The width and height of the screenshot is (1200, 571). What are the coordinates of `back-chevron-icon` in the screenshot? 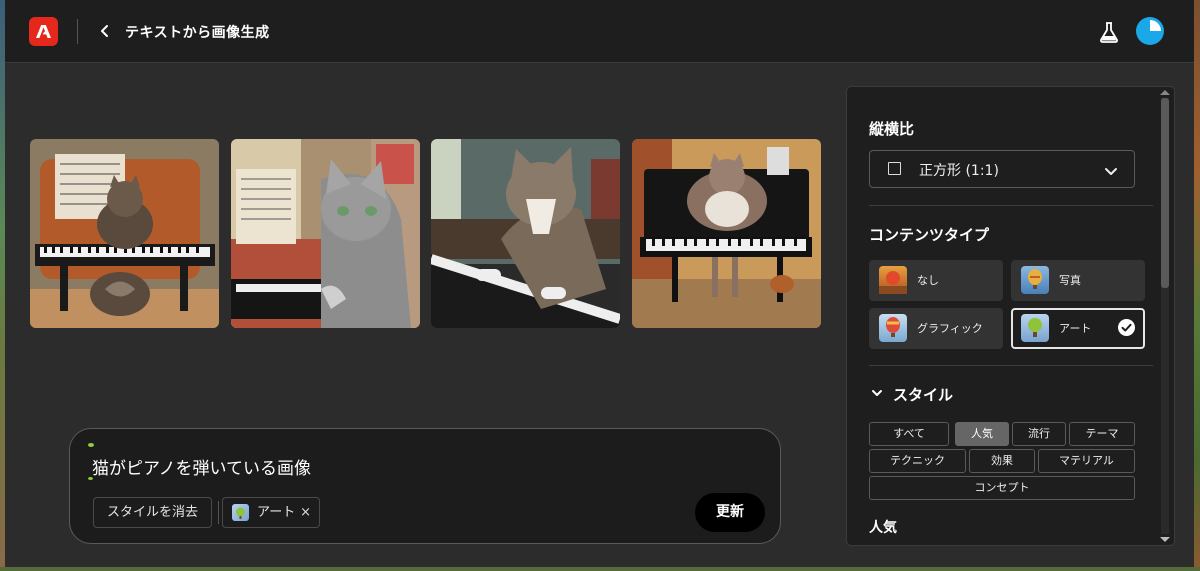 It's located at (105, 31).